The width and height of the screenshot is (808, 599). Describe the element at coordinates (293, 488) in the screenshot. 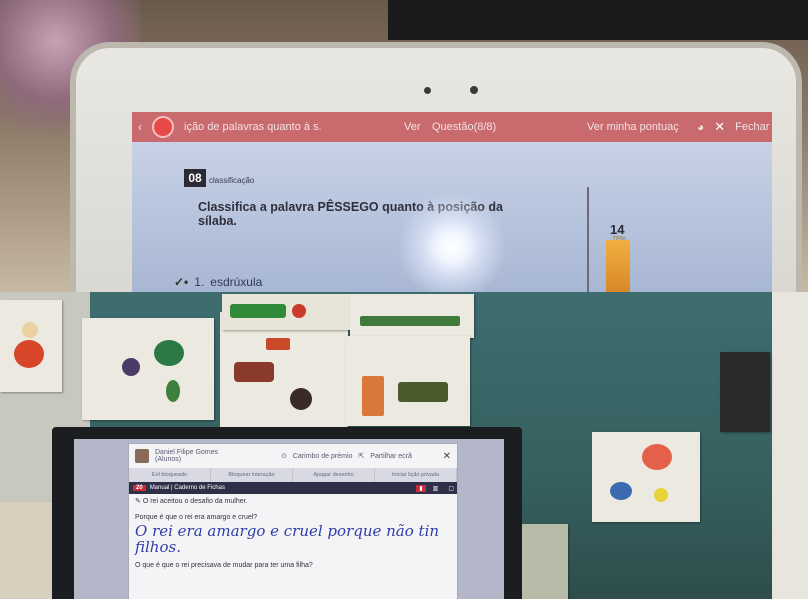

I see `book-titlebar: 20 Manual | Caderno de Fichas ▮ ▥ ▢` at that location.